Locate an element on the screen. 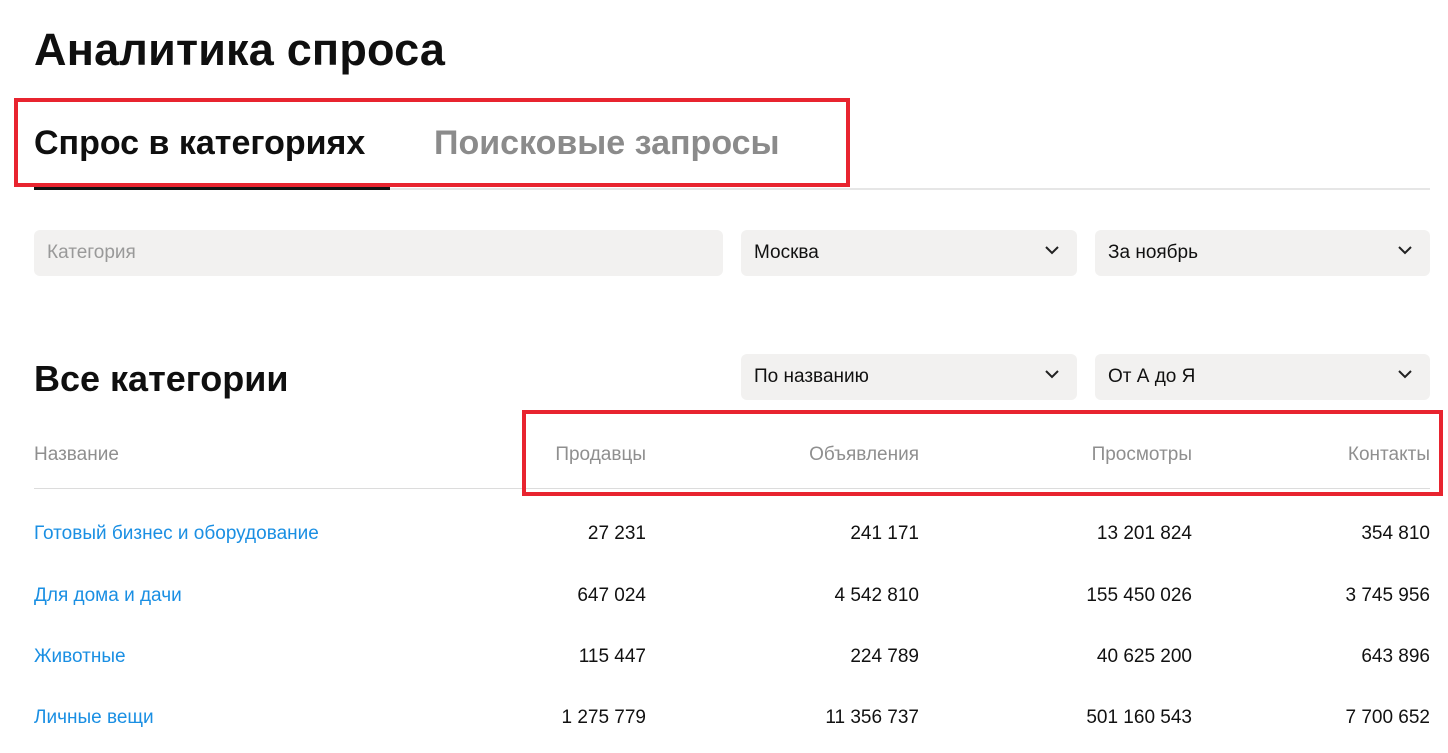 The height and width of the screenshot is (753, 1448). city-select: Москва is located at coordinates (909, 253).